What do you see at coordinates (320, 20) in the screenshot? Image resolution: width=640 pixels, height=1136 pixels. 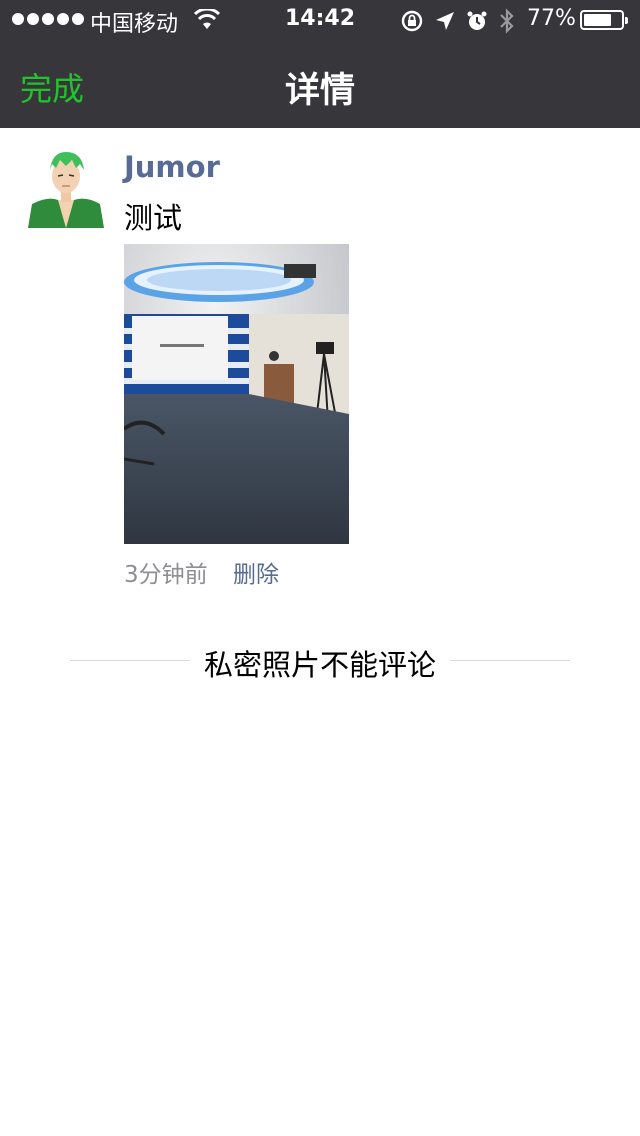 I see `status-bar: 中国移动 14:42 77%` at bounding box center [320, 20].